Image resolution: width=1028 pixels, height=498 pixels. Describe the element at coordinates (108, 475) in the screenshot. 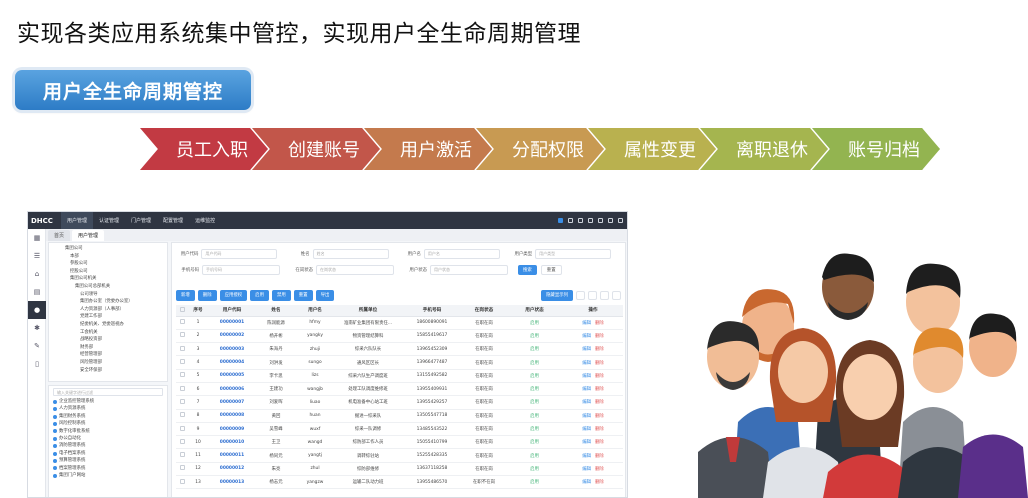

I see `app-system-item: 集团门户网站` at that location.